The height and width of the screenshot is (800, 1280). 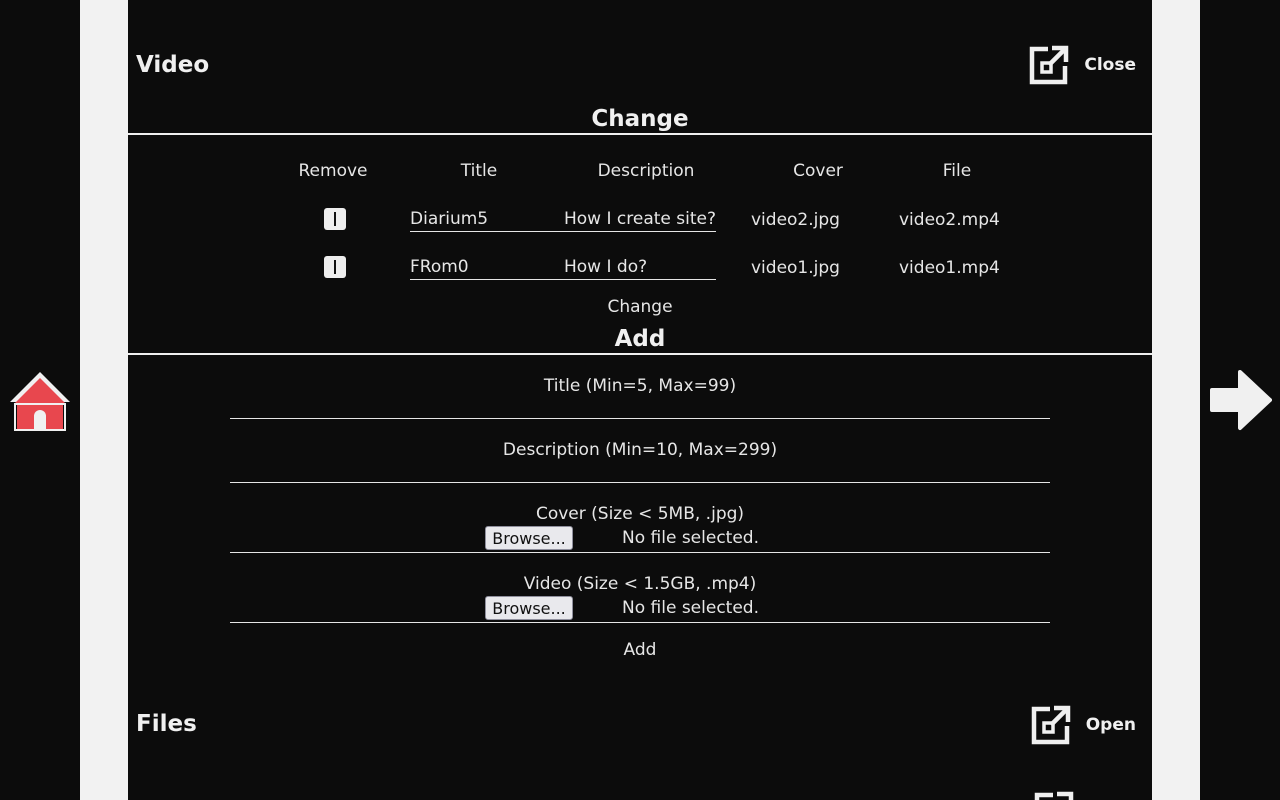 I want to click on cover-file-status: No file selected., so click(x=690, y=538).